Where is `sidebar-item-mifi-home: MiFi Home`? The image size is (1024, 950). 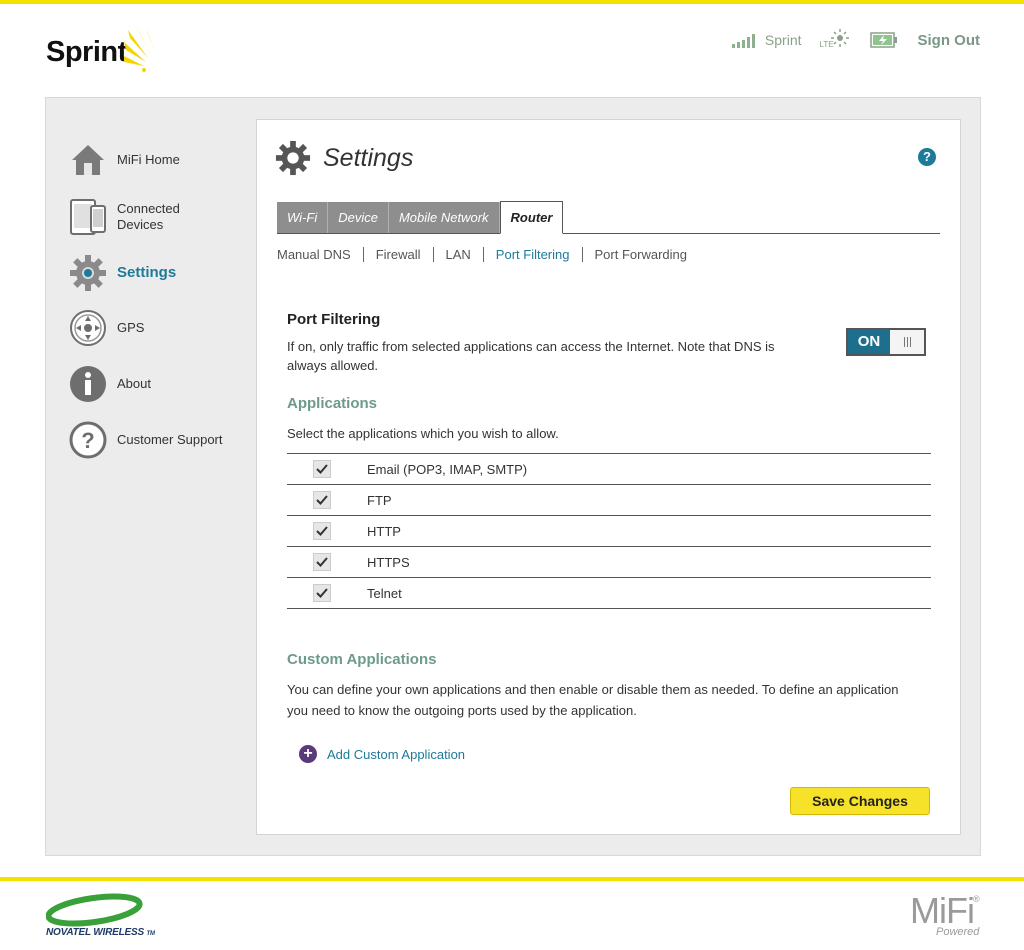 sidebar-item-mifi-home: MiFi Home is located at coordinates (124, 160).